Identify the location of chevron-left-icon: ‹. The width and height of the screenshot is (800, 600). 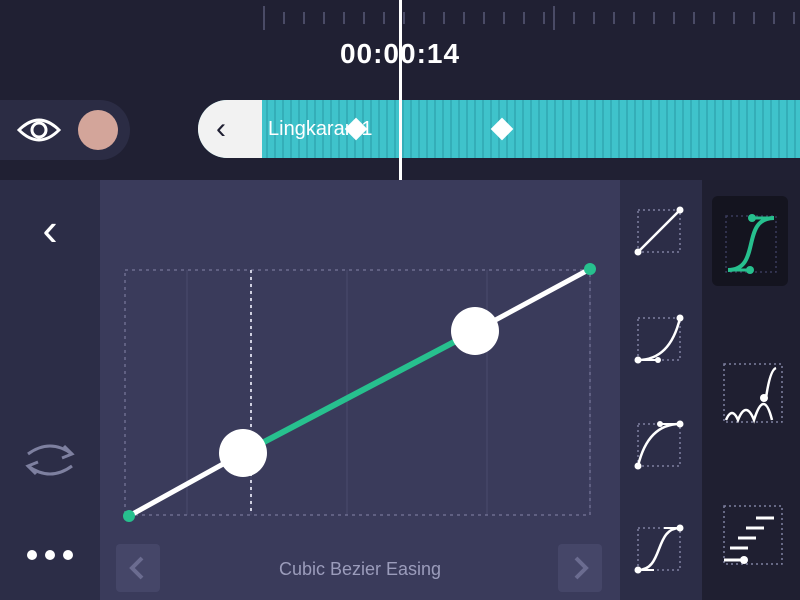
(221, 128).